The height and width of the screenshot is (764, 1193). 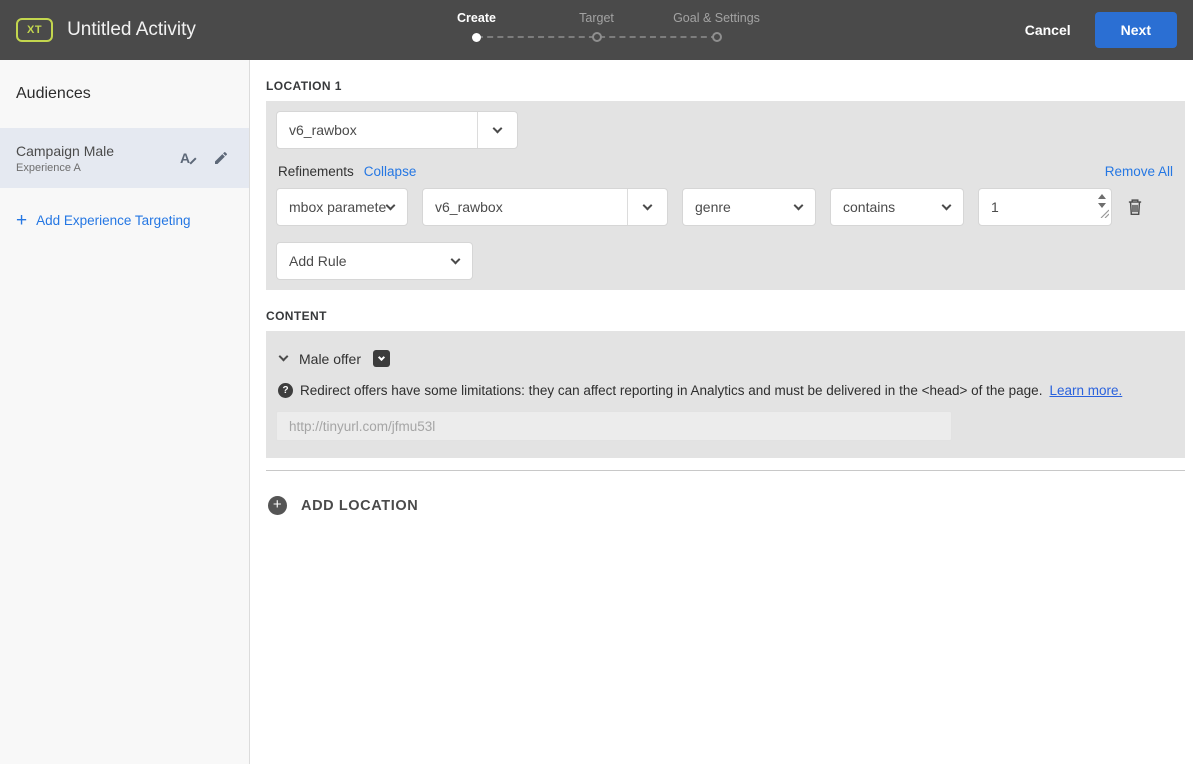 I want to click on refinements-label: Refinements, so click(x=316, y=171).